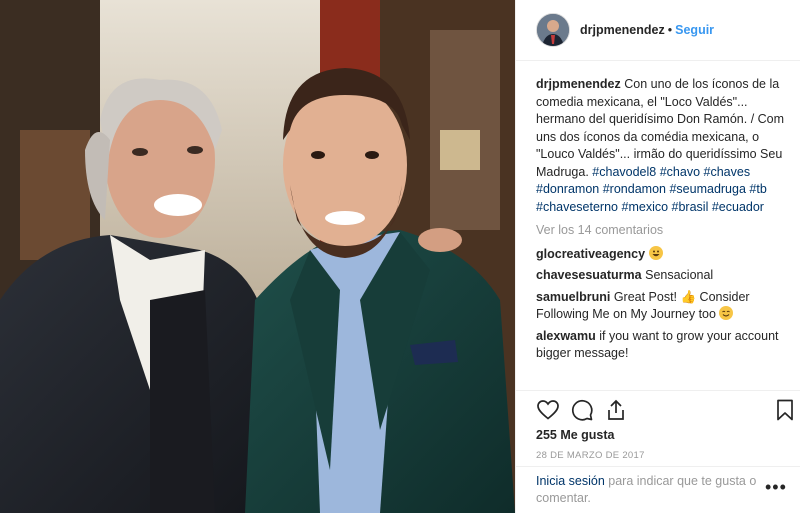 Image resolution: width=800 pixels, height=513 pixels. Describe the element at coordinates (634, 189) in the screenshot. I see `hashtag-link: #rondamon` at that location.